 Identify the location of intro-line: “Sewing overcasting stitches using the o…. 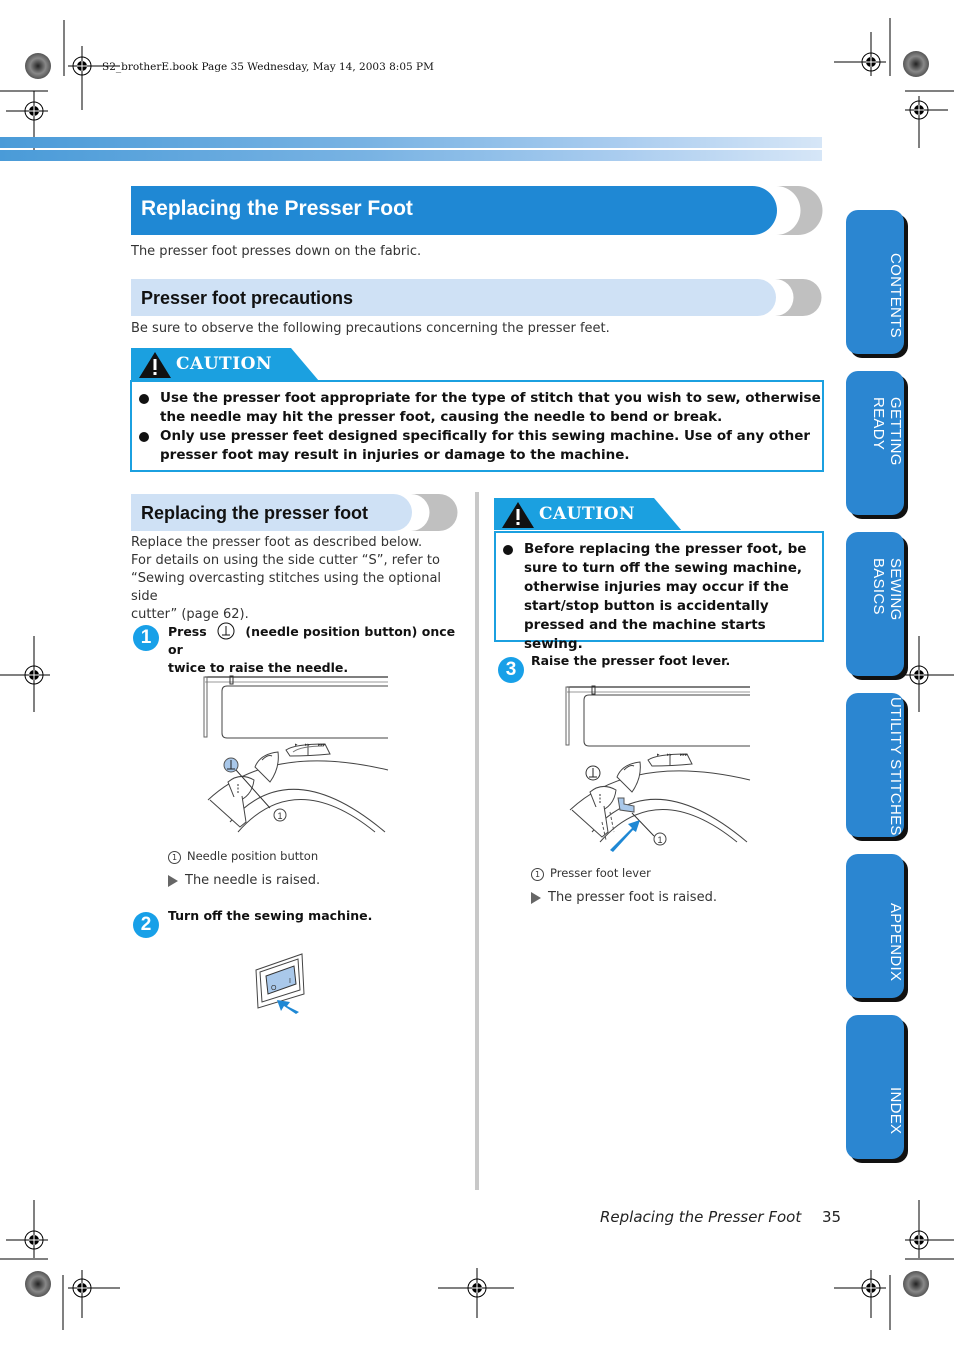
(286, 587).